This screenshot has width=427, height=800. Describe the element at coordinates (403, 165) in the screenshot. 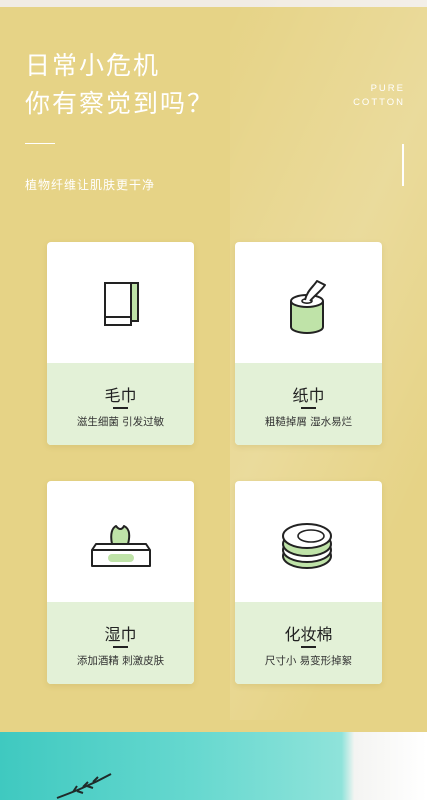

I see `vertical-accent-bar` at that location.